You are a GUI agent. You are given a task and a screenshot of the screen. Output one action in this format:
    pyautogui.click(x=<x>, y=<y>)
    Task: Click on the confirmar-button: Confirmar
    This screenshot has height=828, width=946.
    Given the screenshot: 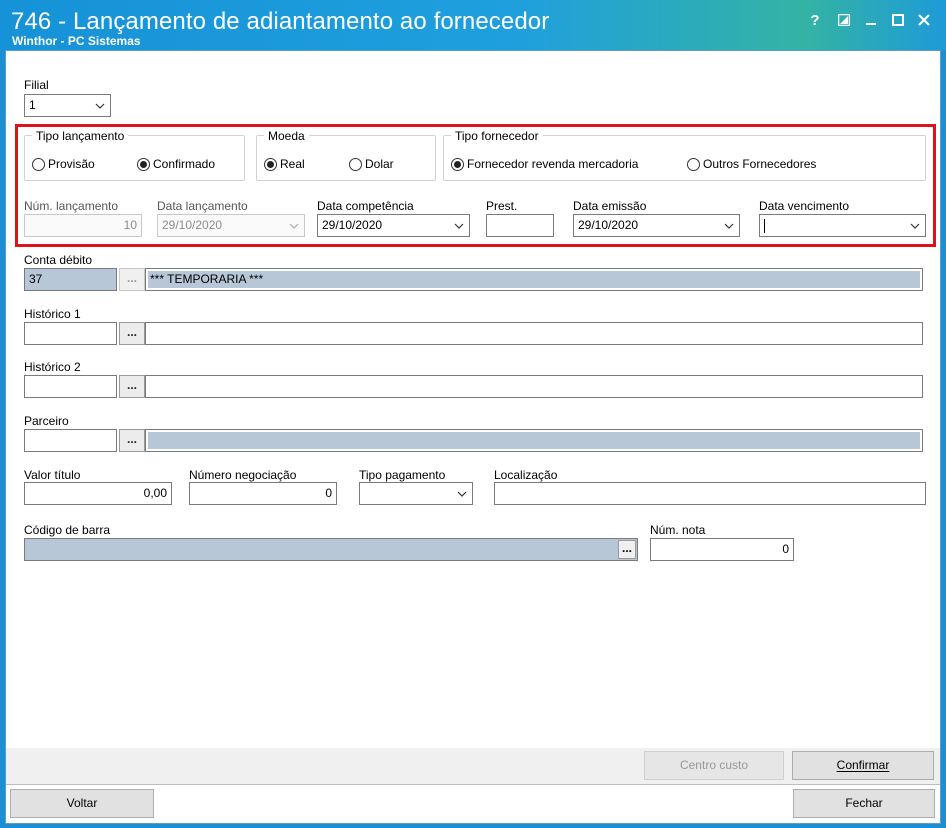 What is the action you would take?
    pyautogui.click(x=863, y=765)
    